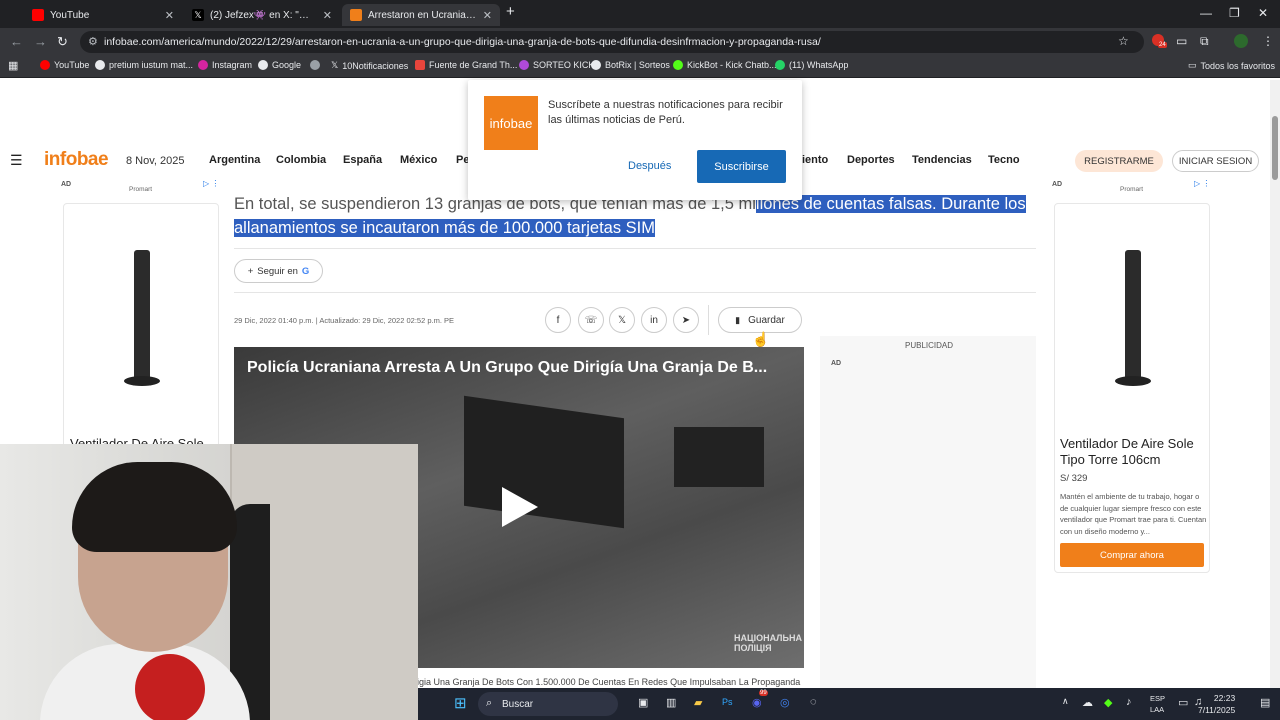 The image size is (1280, 720). What do you see at coordinates (643, 702) in the screenshot?
I see `task-view-icon: ▣` at bounding box center [643, 702].